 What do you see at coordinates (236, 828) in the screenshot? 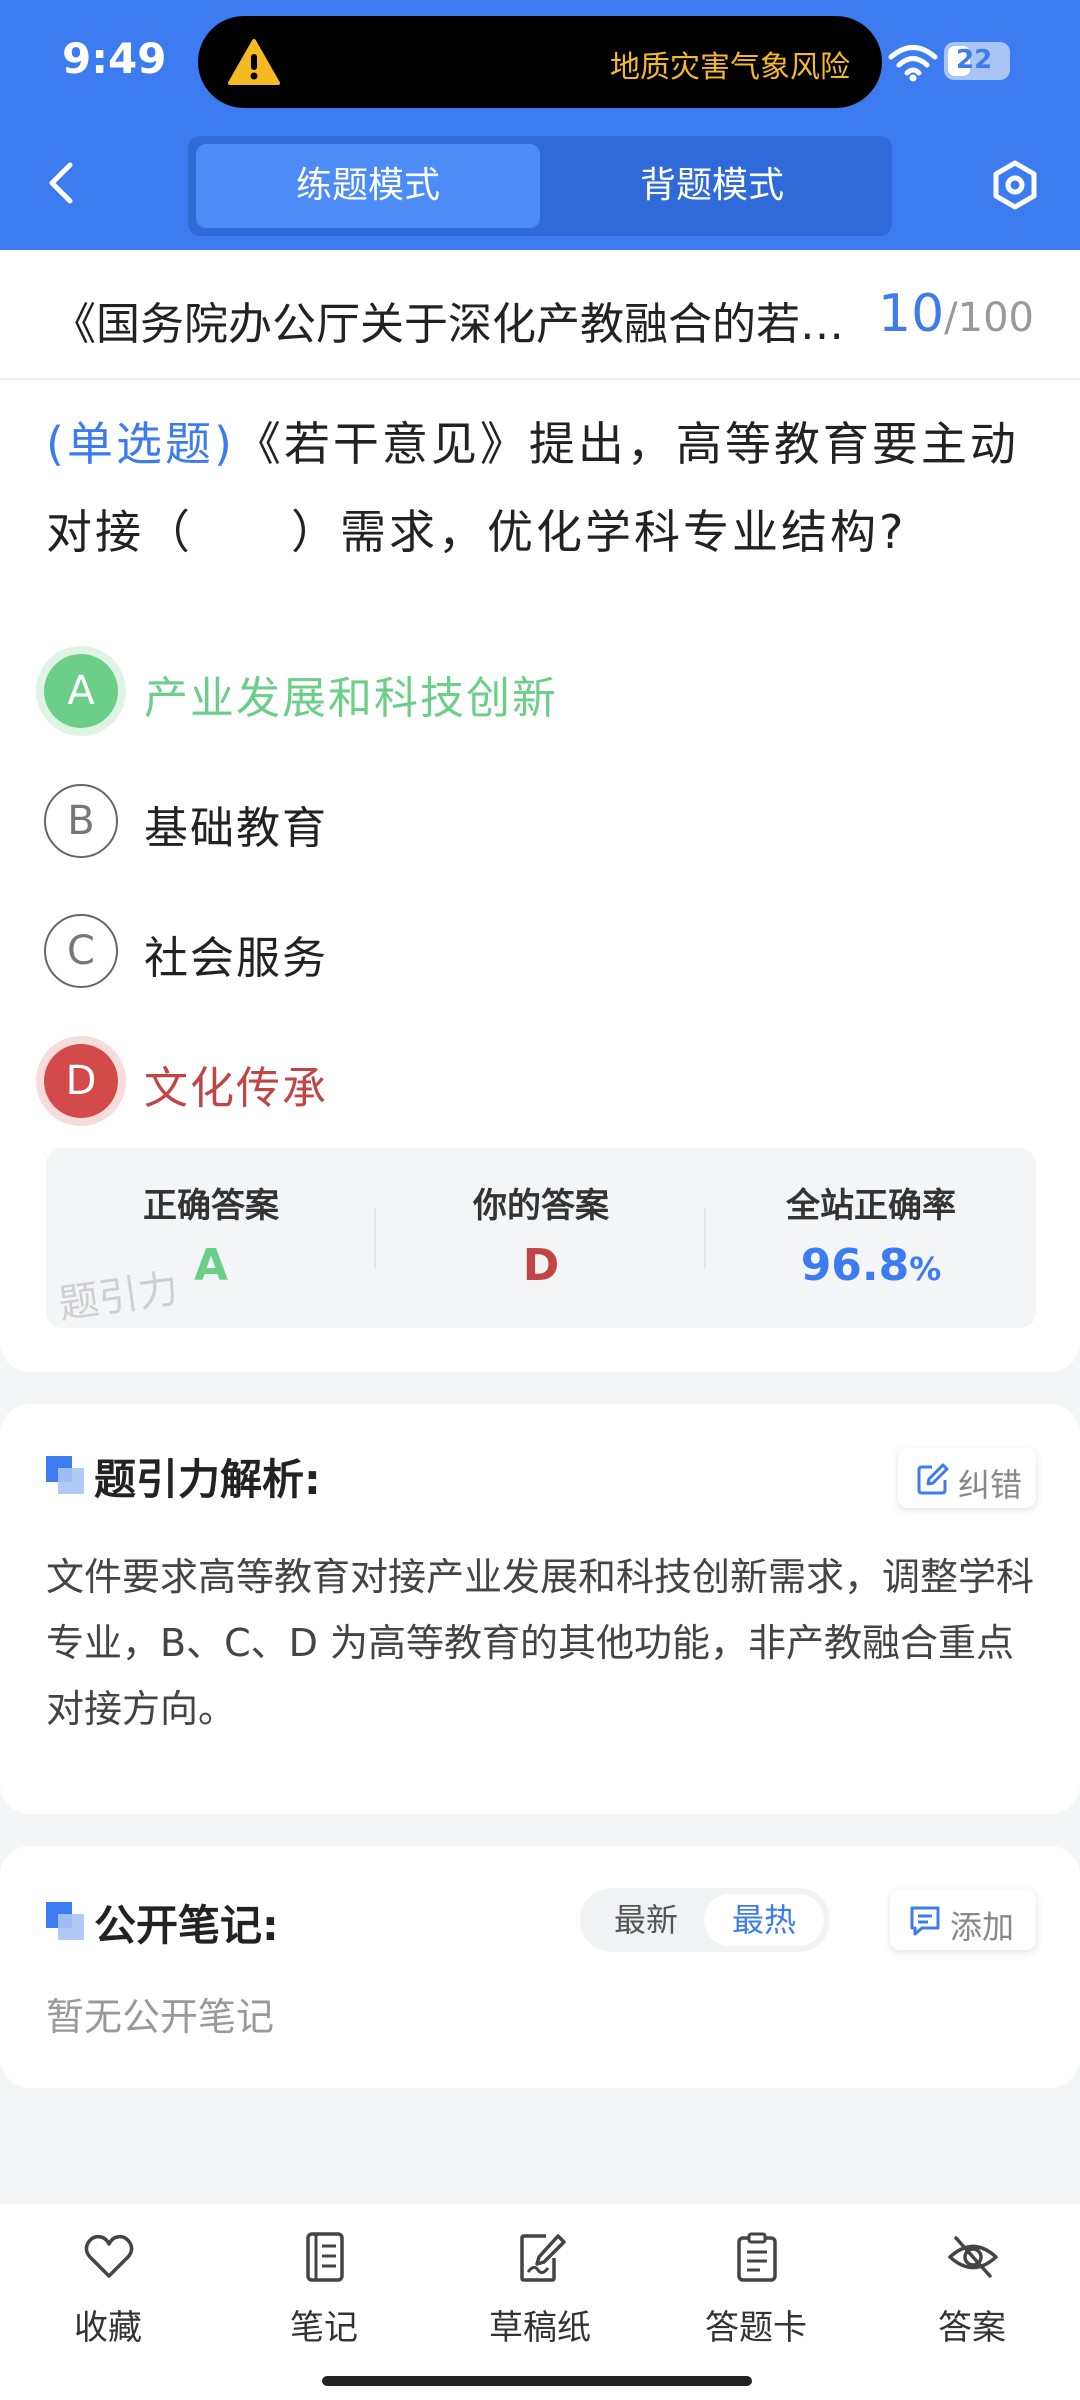
I see `option-label: 基础教育` at bounding box center [236, 828].